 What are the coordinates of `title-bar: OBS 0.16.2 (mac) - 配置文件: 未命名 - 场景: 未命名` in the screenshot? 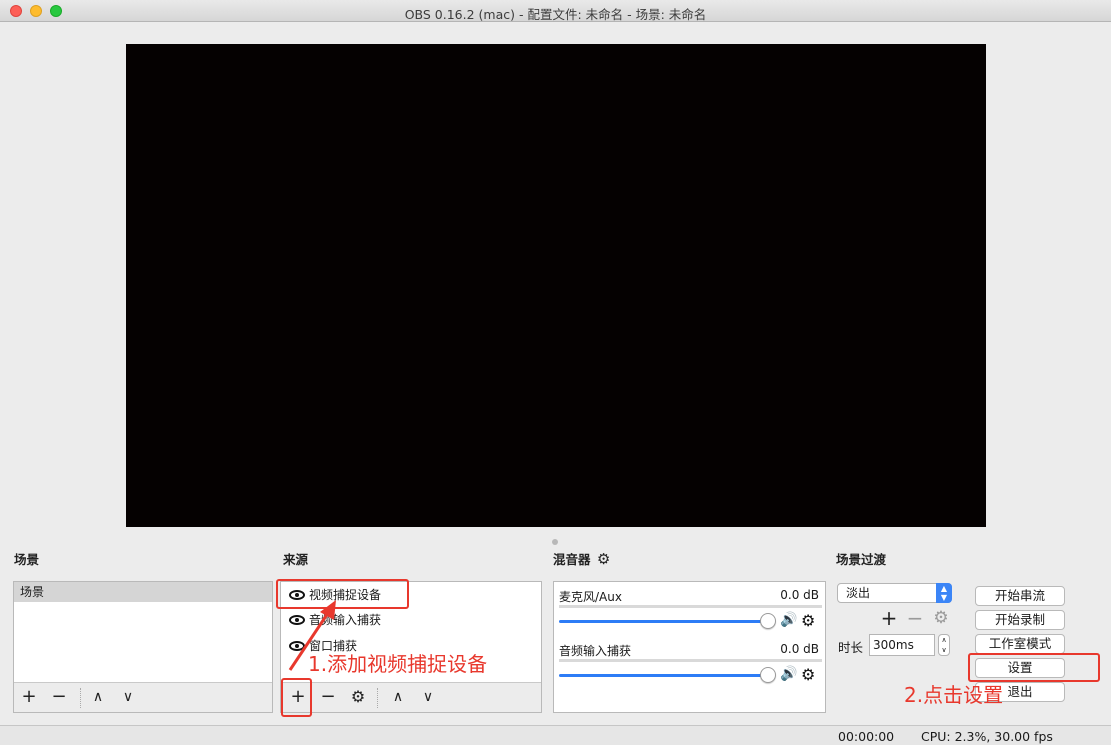 It's located at (555, 11).